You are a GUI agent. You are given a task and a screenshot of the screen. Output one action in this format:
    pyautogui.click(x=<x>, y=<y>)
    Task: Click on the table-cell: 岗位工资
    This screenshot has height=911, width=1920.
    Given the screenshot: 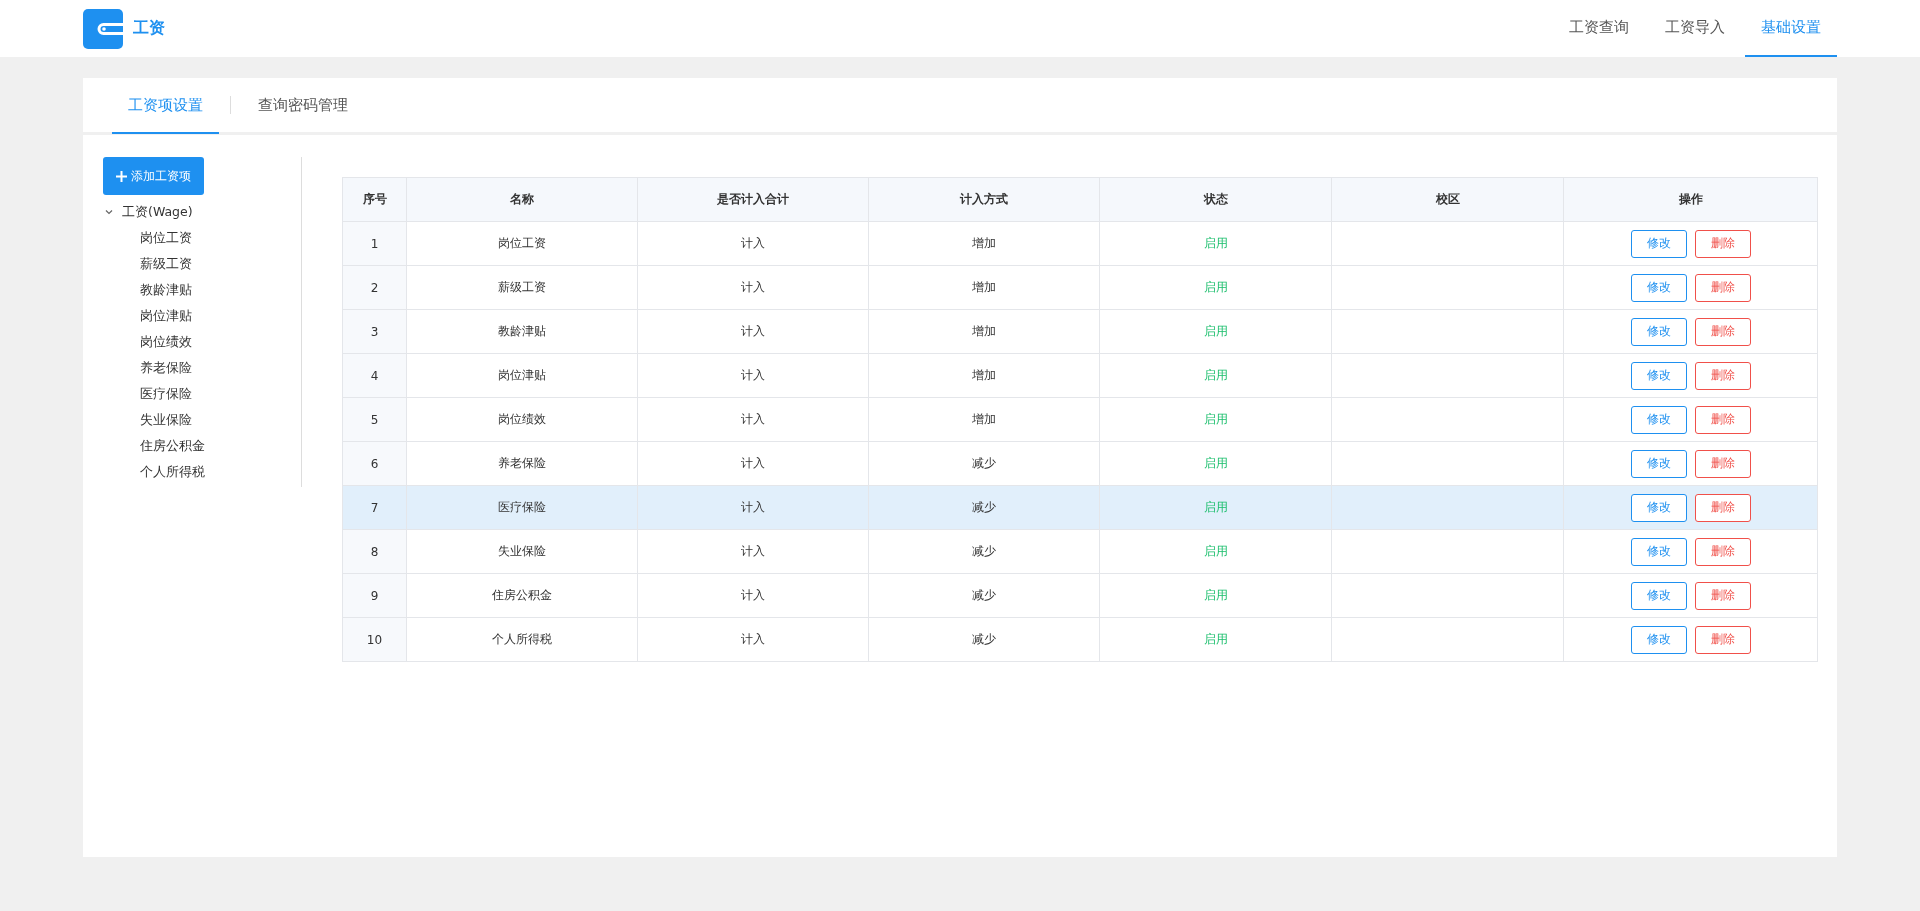 What is the action you would take?
    pyautogui.click(x=522, y=243)
    